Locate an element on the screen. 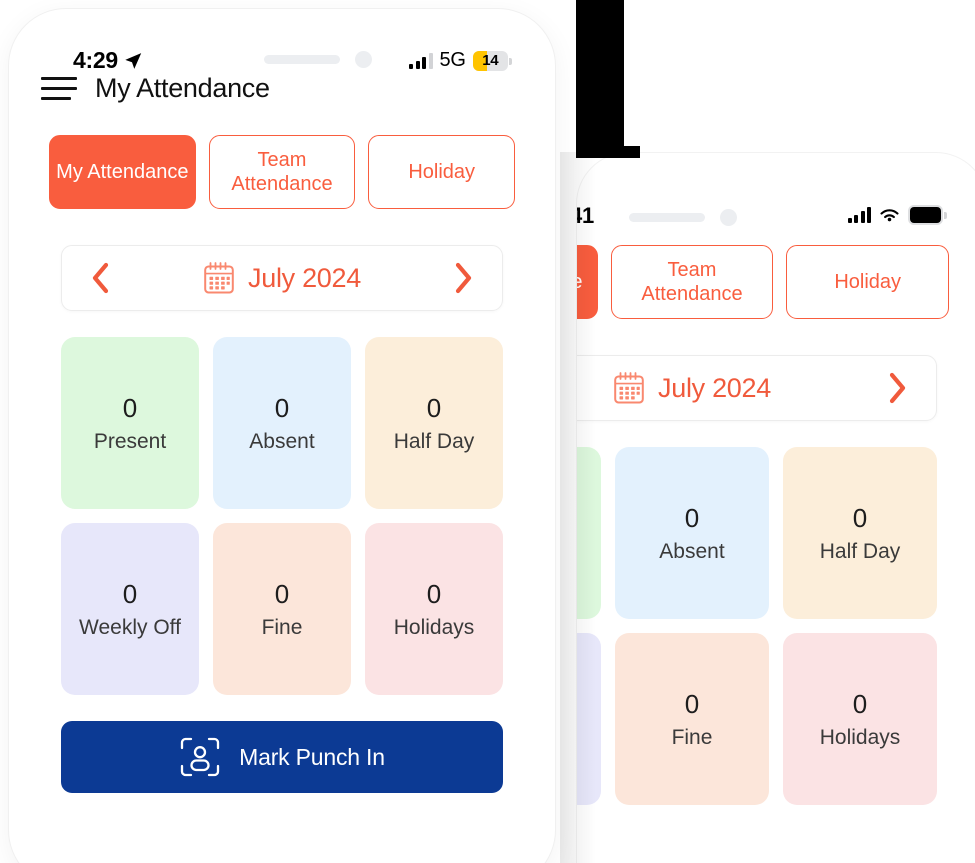  battery-low-power-icon: 14 is located at coordinates (492, 60).